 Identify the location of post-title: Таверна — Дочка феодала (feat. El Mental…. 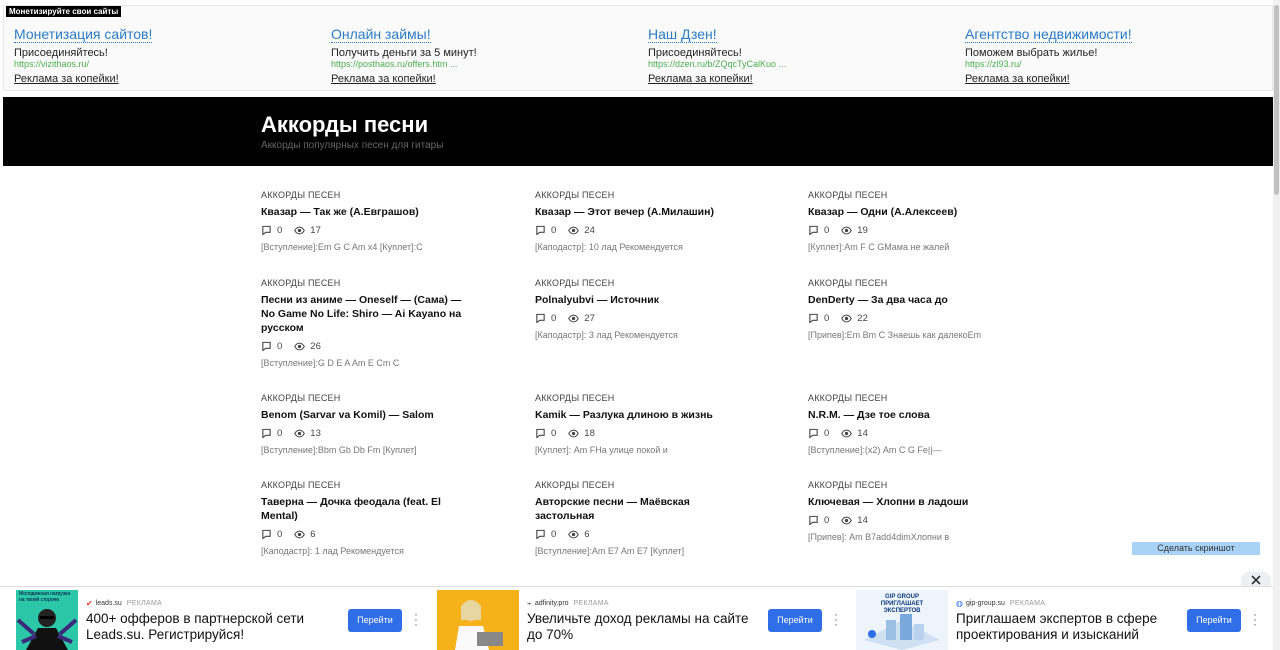
(368, 509).